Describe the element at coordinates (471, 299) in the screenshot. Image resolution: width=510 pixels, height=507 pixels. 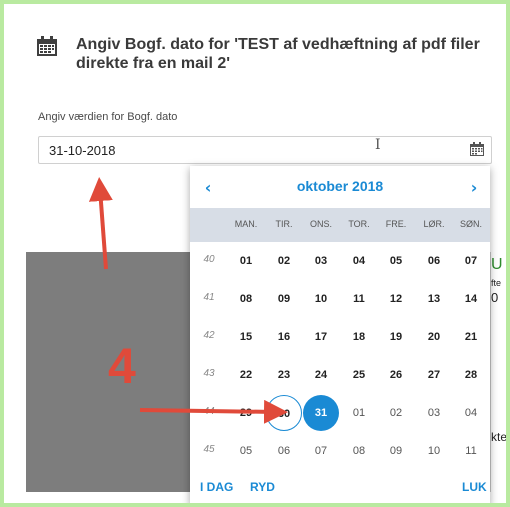
I see `calendar-day: 14` at that location.